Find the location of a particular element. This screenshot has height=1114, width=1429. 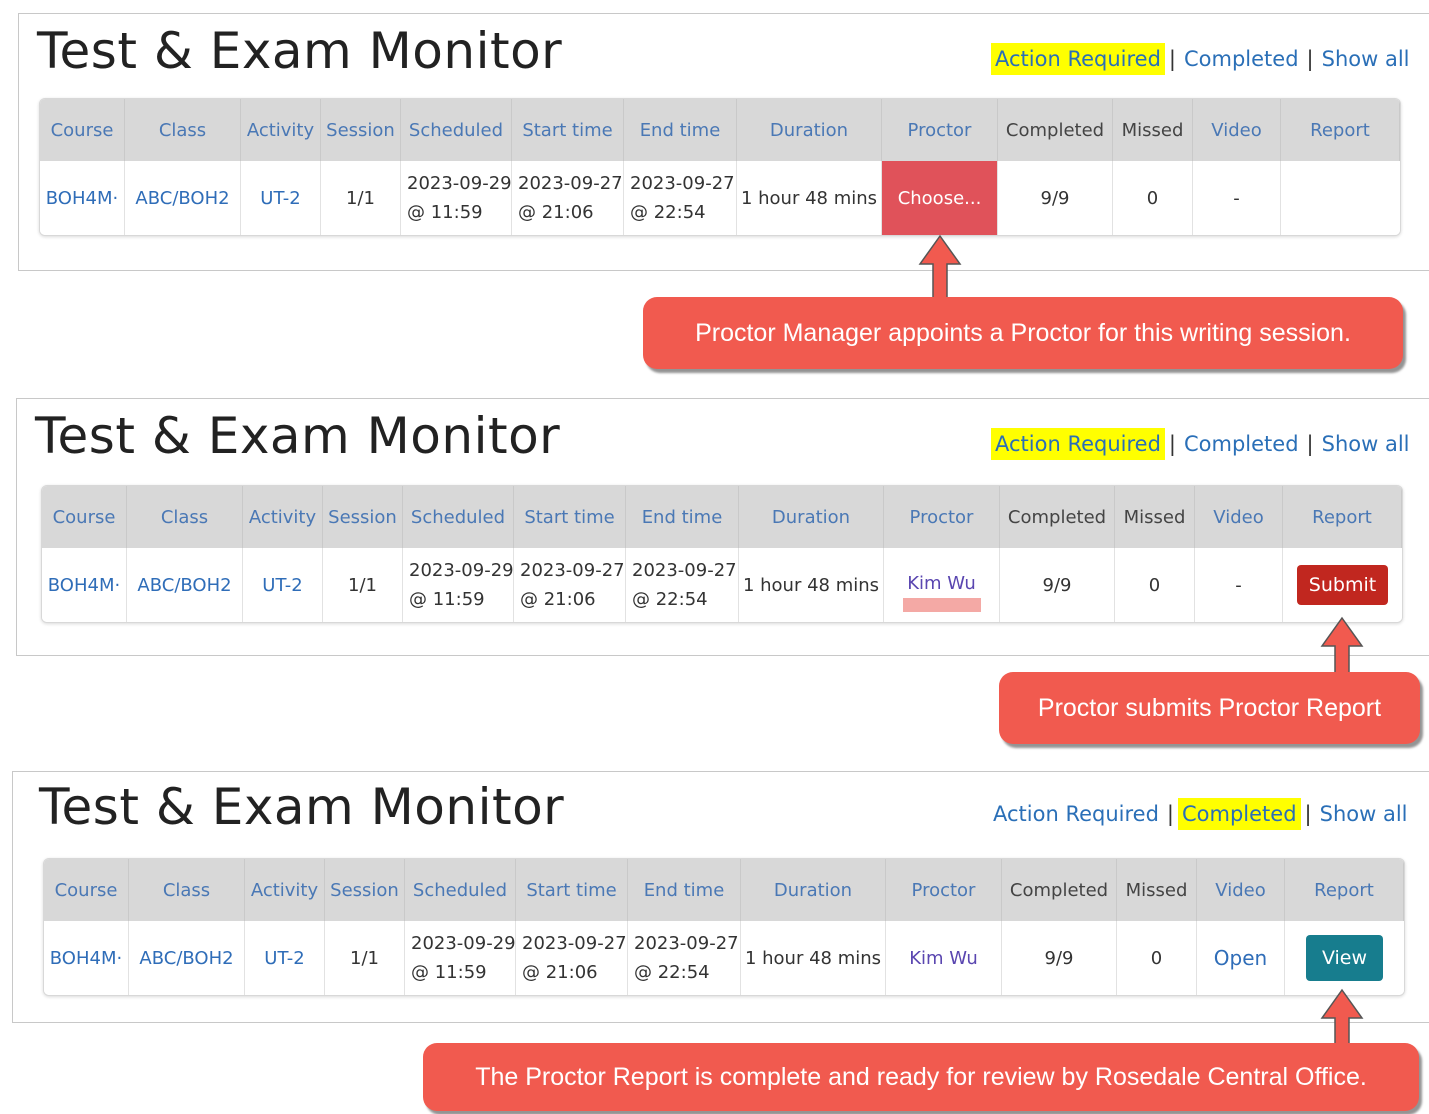

video-open-link: Open is located at coordinates (1241, 958).